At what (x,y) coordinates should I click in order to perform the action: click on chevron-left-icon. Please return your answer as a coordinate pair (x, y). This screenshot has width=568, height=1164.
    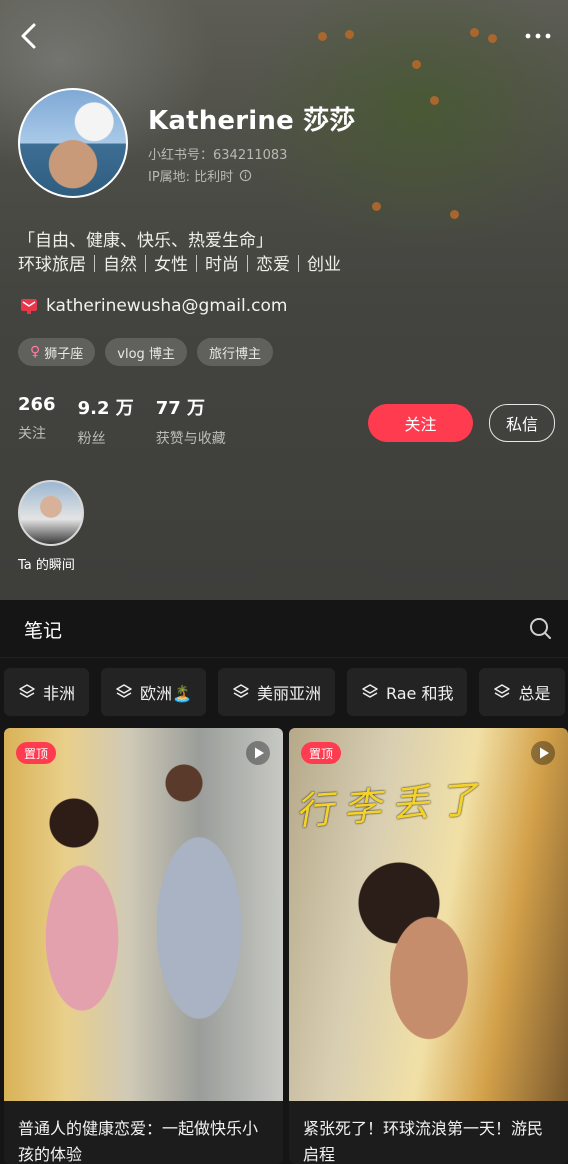
    Looking at the image, I should click on (30, 36).